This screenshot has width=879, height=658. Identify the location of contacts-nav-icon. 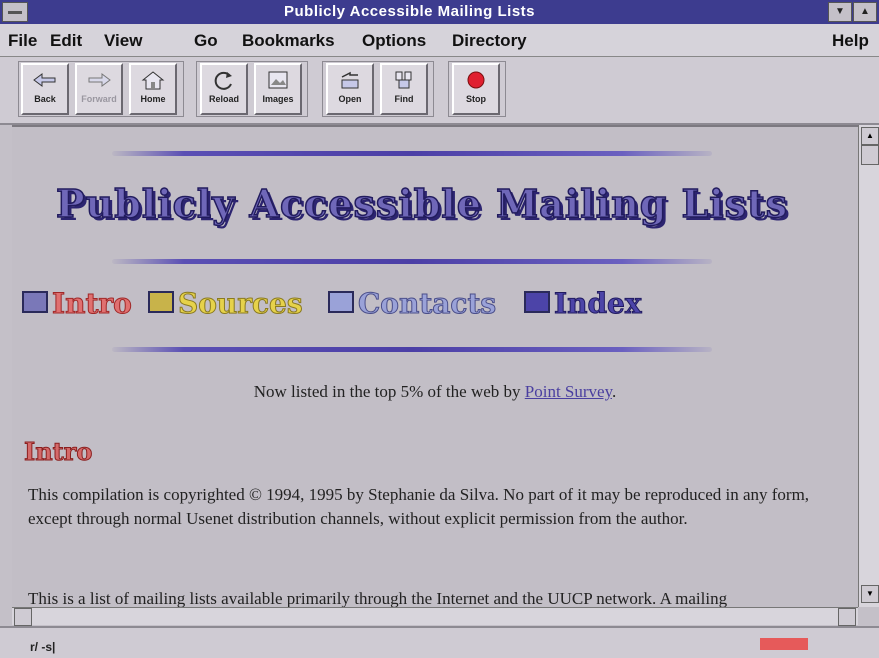
(341, 302).